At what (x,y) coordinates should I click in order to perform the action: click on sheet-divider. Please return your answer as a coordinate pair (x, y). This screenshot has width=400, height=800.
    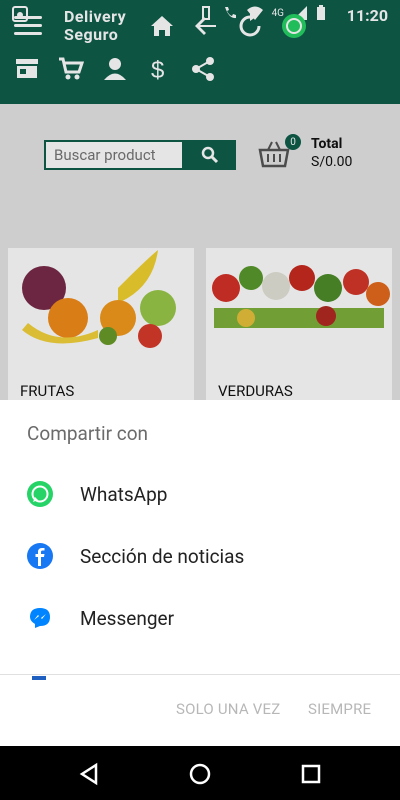
    Looking at the image, I should click on (200, 674).